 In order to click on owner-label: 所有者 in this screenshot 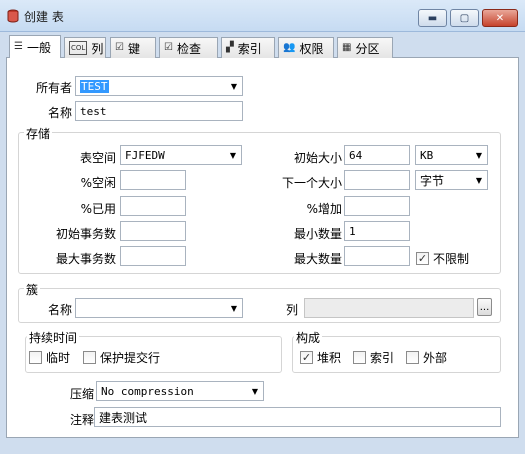, I will do `click(53, 88)`.